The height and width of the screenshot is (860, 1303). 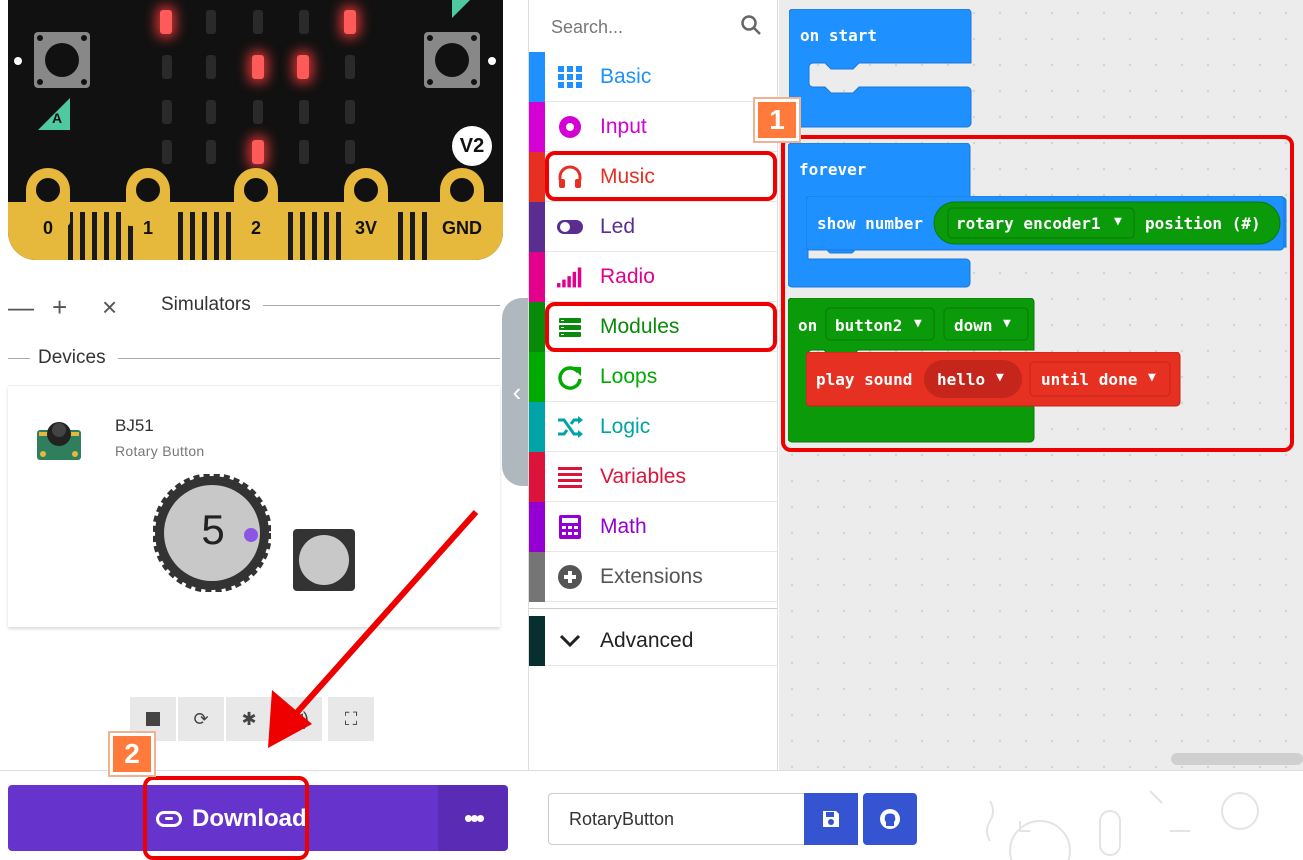 I want to click on more-options-button: •••, so click(x=473, y=818).